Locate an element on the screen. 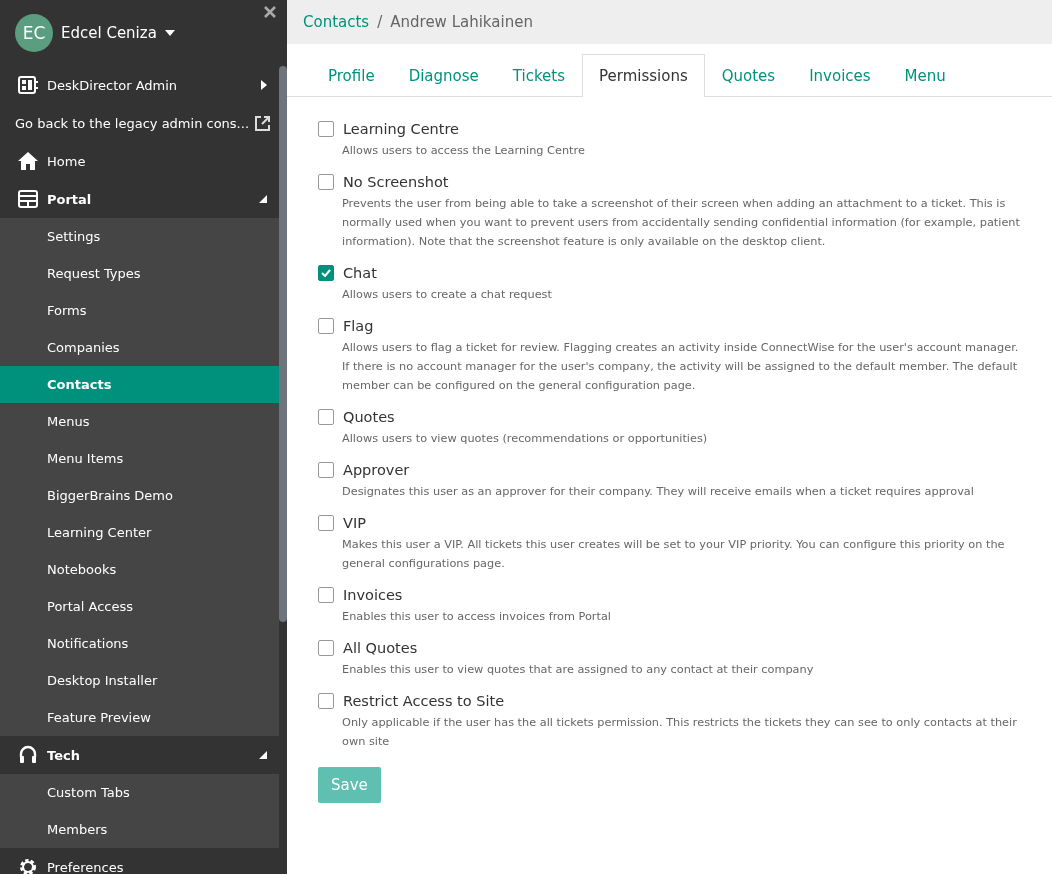  user-menu: Edcel Ceniza is located at coordinates (109, 33).